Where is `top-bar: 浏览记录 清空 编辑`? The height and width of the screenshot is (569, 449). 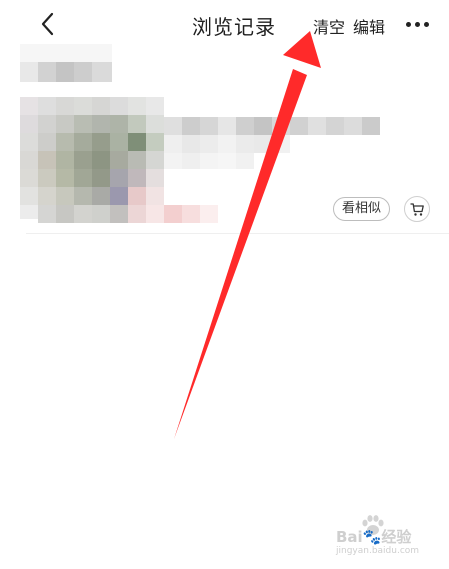 top-bar: 浏览记录 清空 编辑 is located at coordinates (224, 24).